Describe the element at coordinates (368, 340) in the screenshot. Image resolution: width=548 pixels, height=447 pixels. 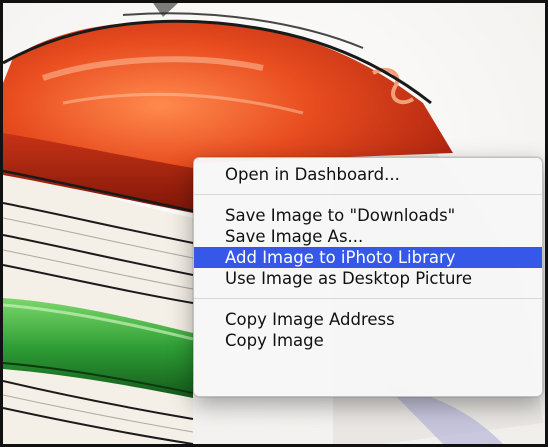
I see `menu-item-copy-image: Copy Image` at that location.